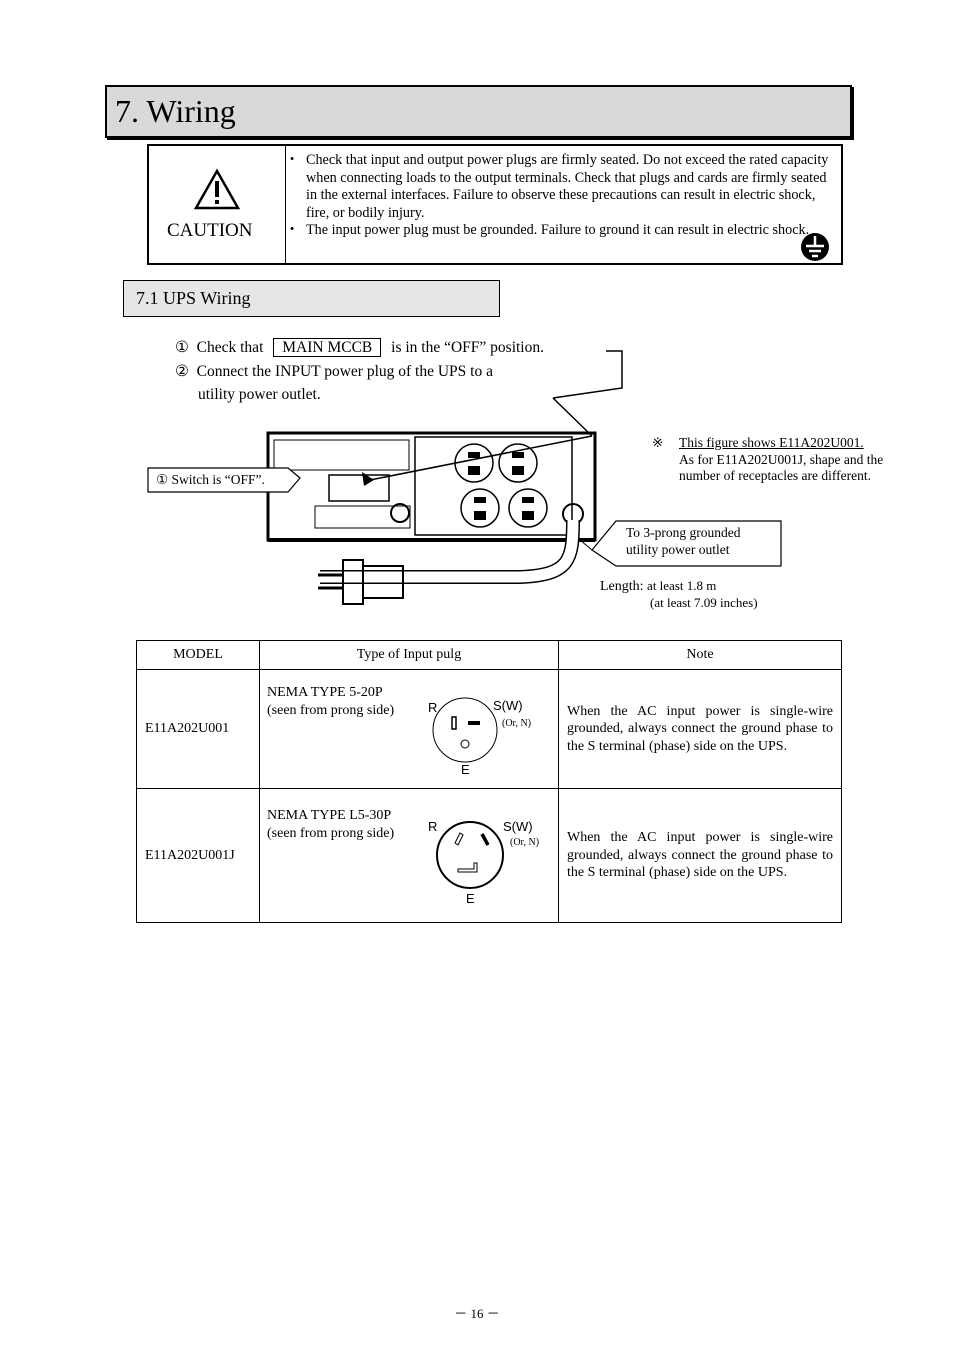 Image resolution: width=954 pixels, height=1351 pixels. I want to click on plug-type: NEMA TYPE 5-20P, so click(325, 692).